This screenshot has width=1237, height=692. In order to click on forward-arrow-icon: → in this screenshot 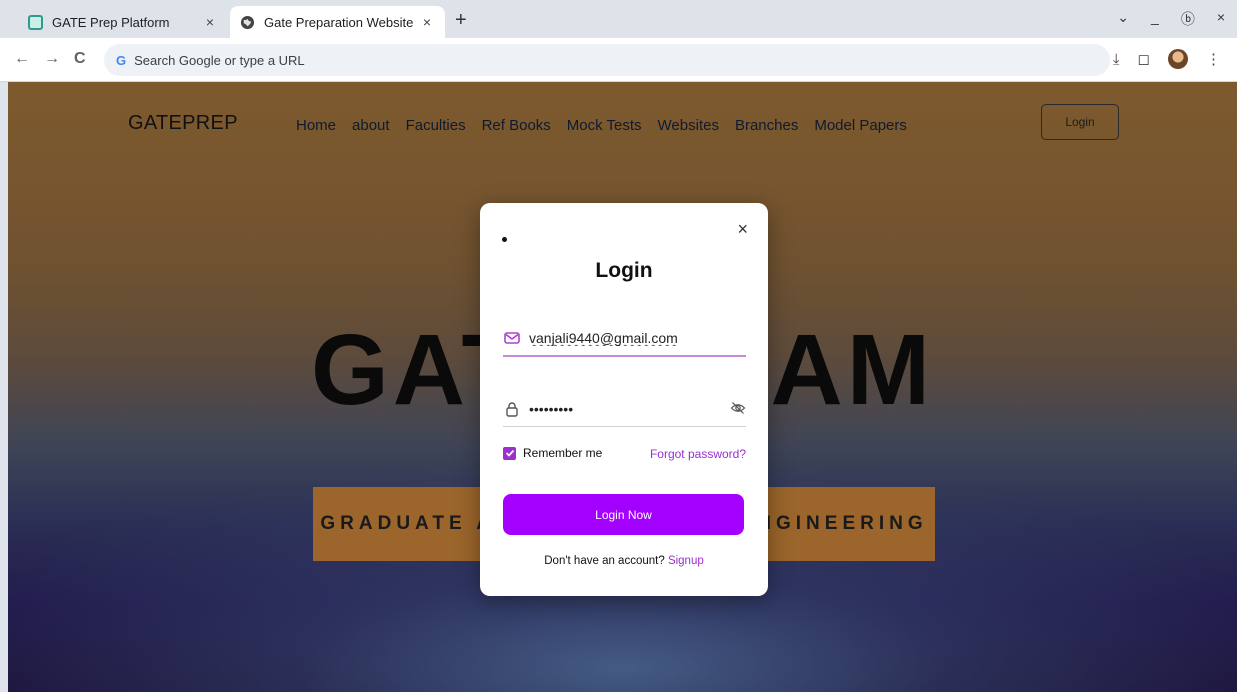, I will do `click(52, 59)`.